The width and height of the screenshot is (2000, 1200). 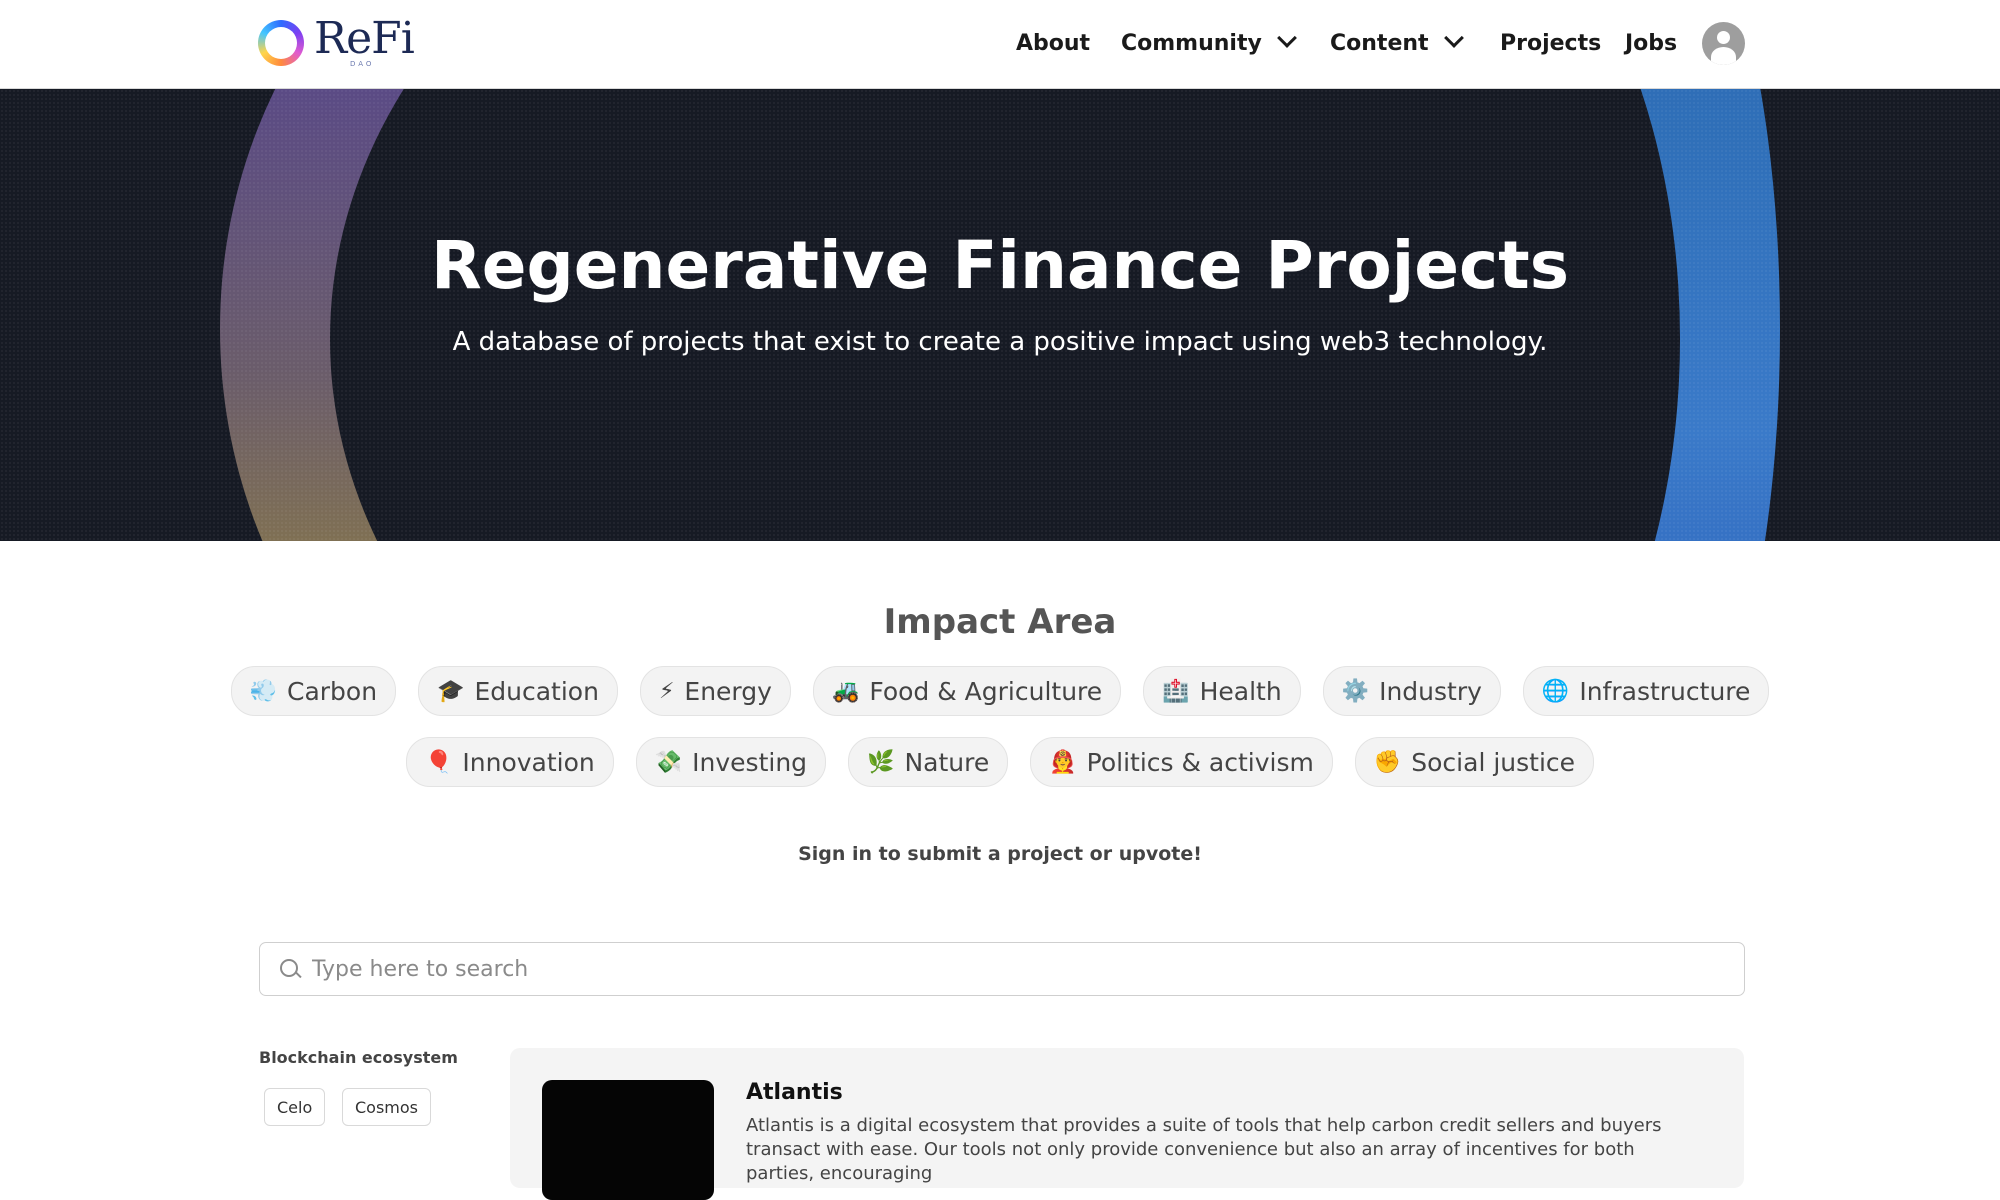 I want to click on nav-content: Content, so click(x=1397, y=44).